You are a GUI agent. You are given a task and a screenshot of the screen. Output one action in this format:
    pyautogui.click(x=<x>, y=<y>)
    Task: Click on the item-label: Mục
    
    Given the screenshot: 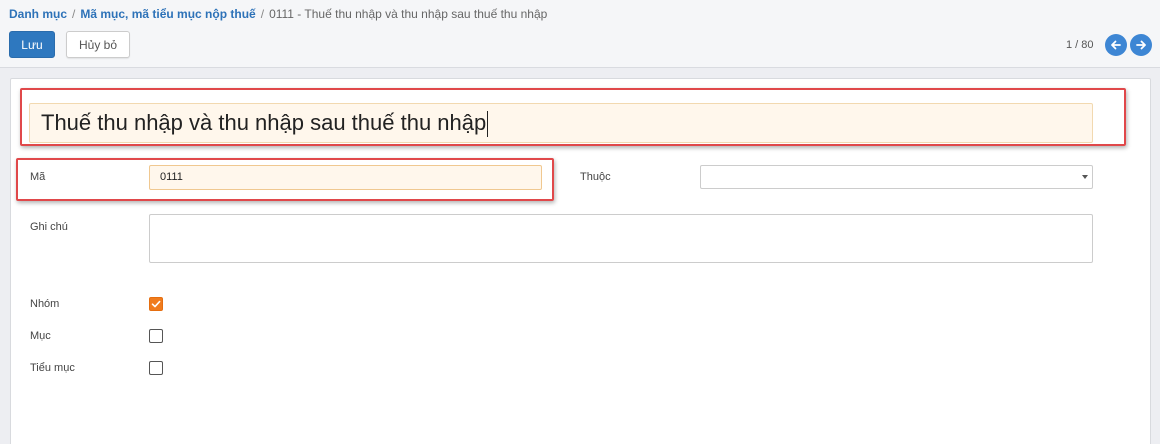 What is the action you would take?
    pyautogui.click(x=40, y=336)
    